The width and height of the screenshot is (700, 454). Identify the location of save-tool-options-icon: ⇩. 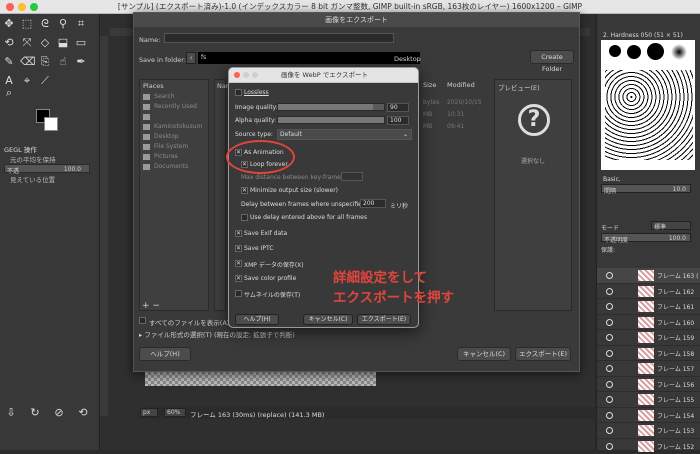
(11, 413).